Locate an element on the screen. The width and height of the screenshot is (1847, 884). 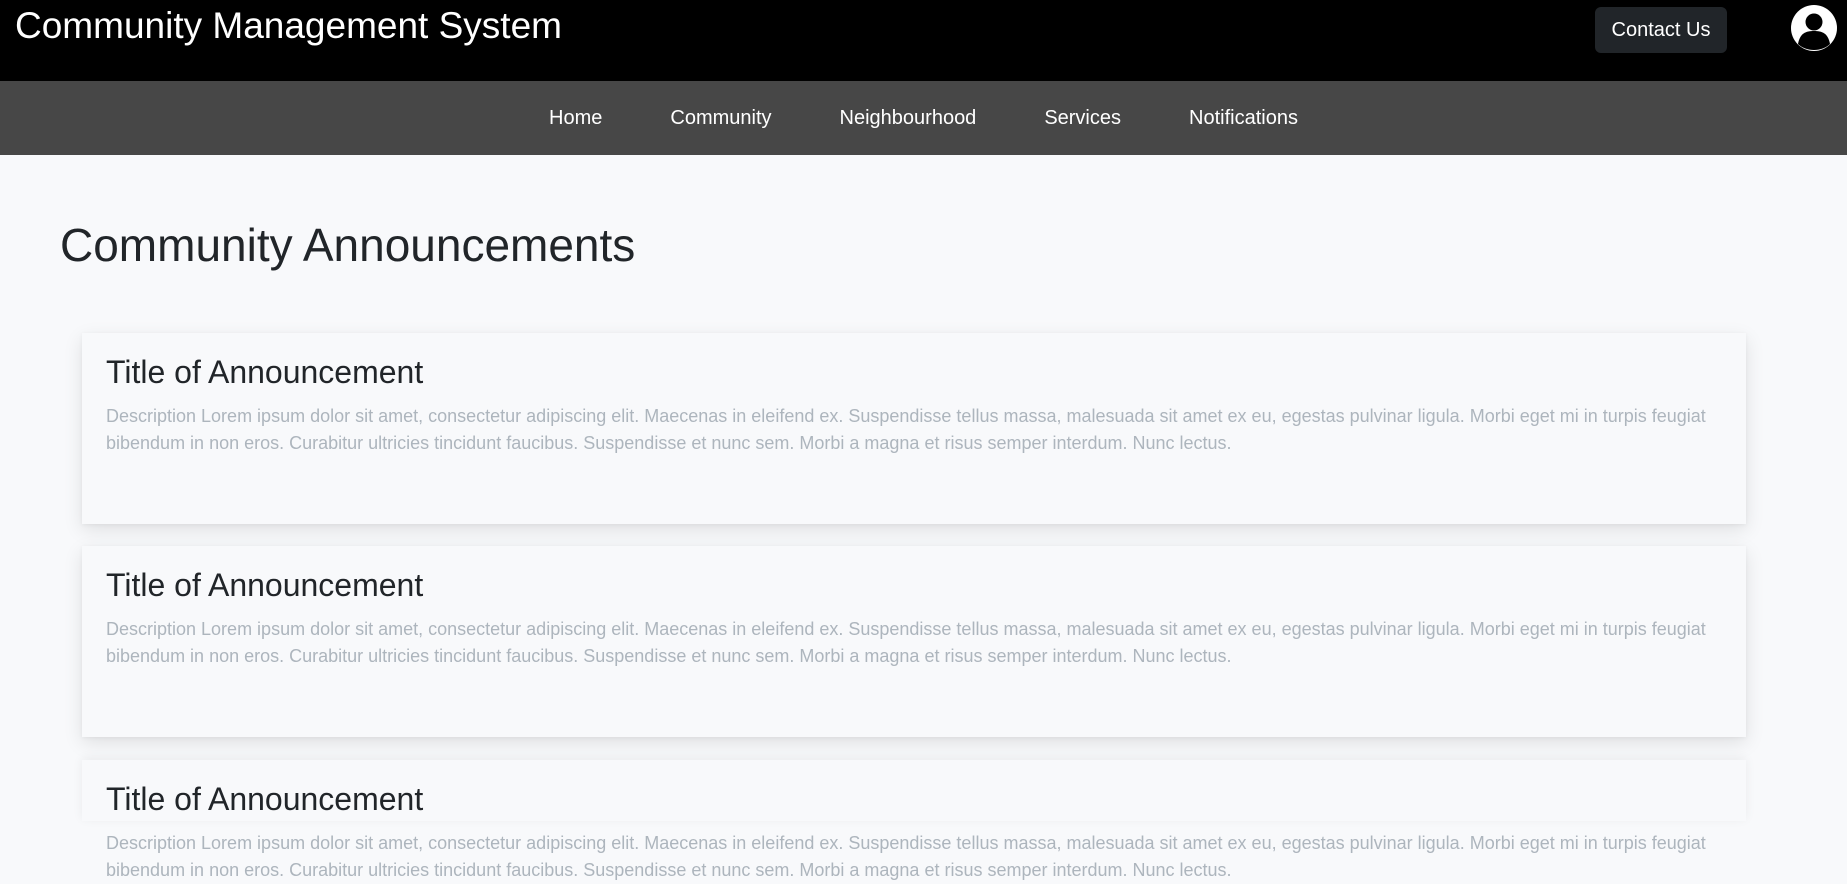
page-title: Community Announcements is located at coordinates (348, 245).